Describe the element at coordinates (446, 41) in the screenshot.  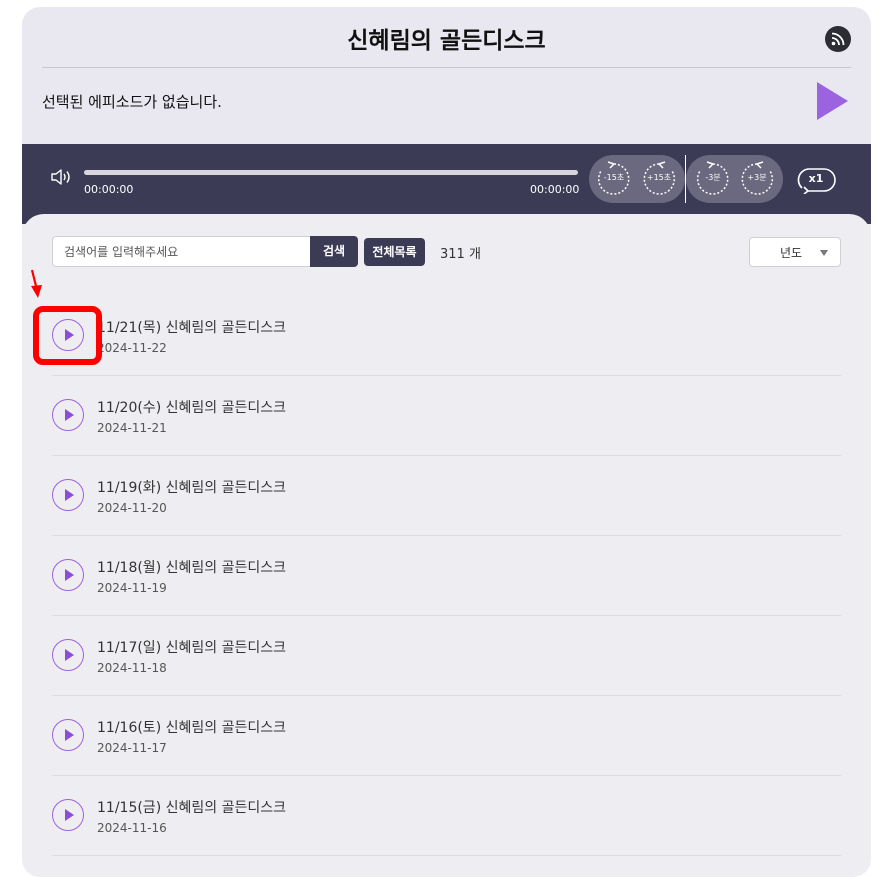
I see `page-title: 신혜림의 골든디스크` at that location.